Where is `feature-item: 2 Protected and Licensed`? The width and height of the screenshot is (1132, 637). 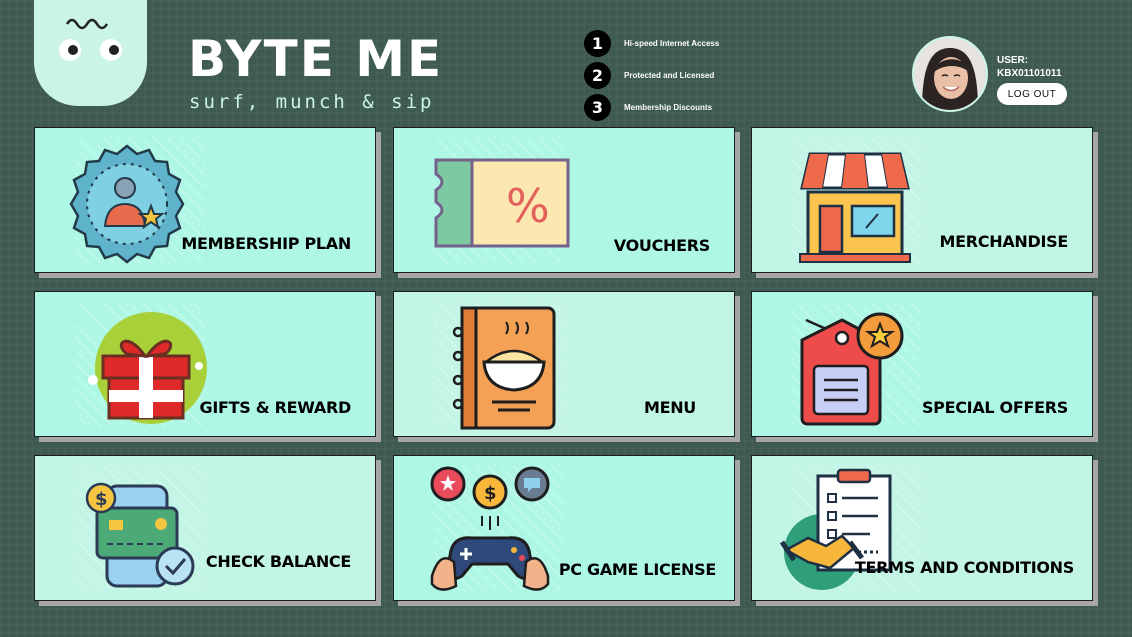 feature-item: 2 Protected and Licensed is located at coordinates (651, 75).